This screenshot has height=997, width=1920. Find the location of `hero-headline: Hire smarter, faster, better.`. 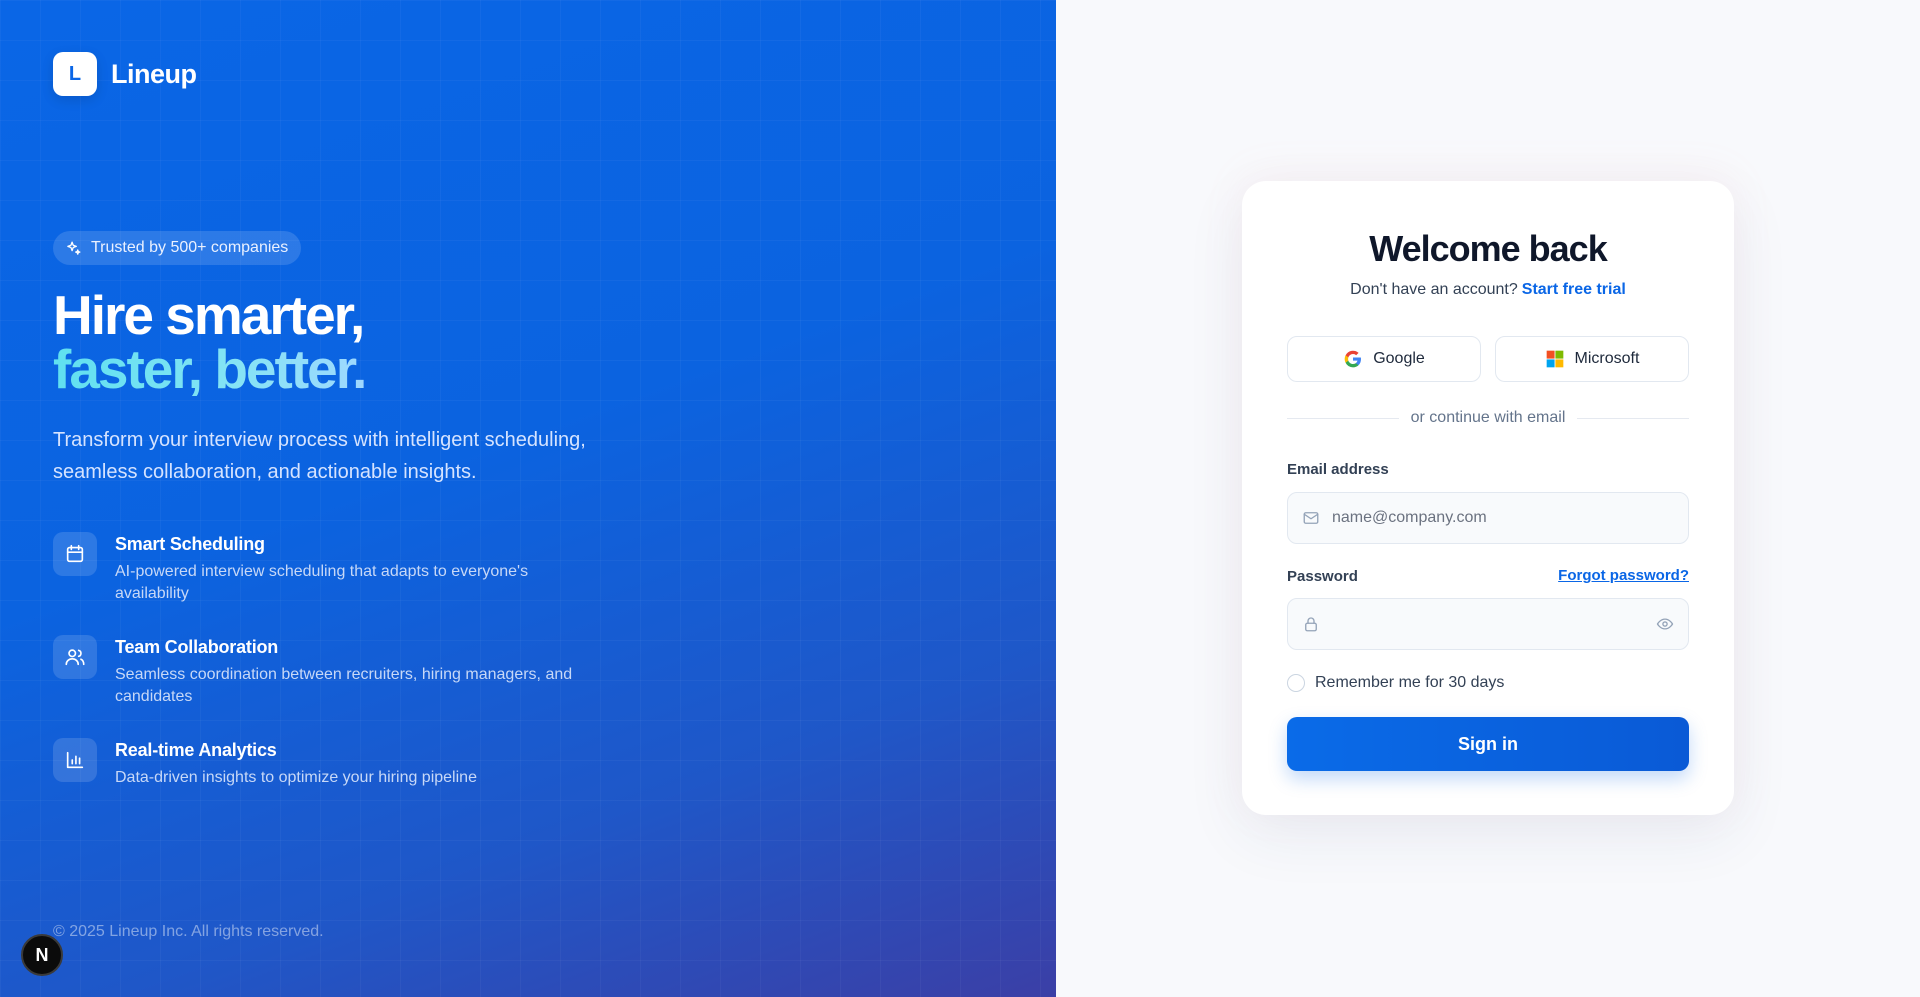

hero-headline: Hire smarter, faster, better. is located at coordinates (210, 342).